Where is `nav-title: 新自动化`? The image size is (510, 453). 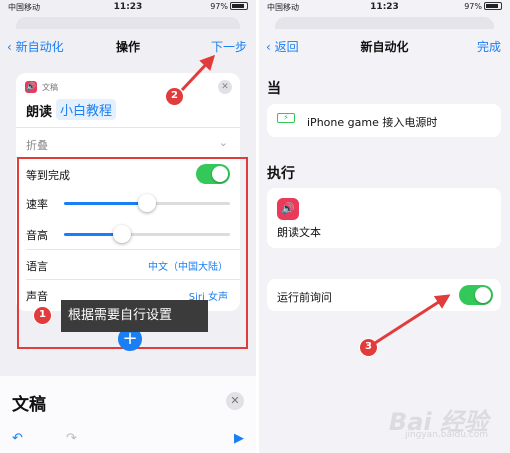
nav-title: 新自动化 is located at coordinates (384, 47).